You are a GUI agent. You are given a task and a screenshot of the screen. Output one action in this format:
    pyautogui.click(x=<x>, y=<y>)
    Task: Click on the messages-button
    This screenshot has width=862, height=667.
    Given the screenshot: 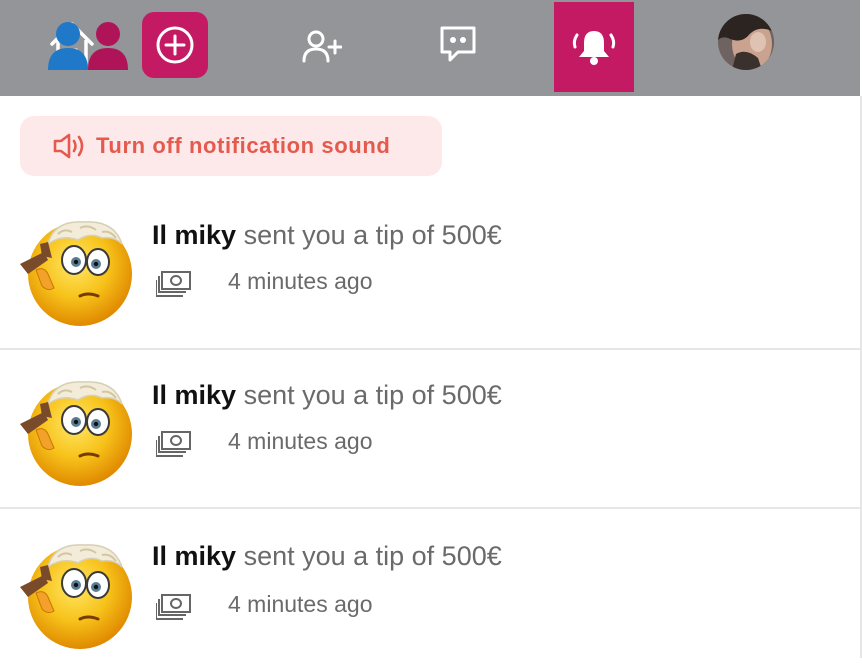 What is the action you would take?
    pyautogui.click(x=458, y=44)
    